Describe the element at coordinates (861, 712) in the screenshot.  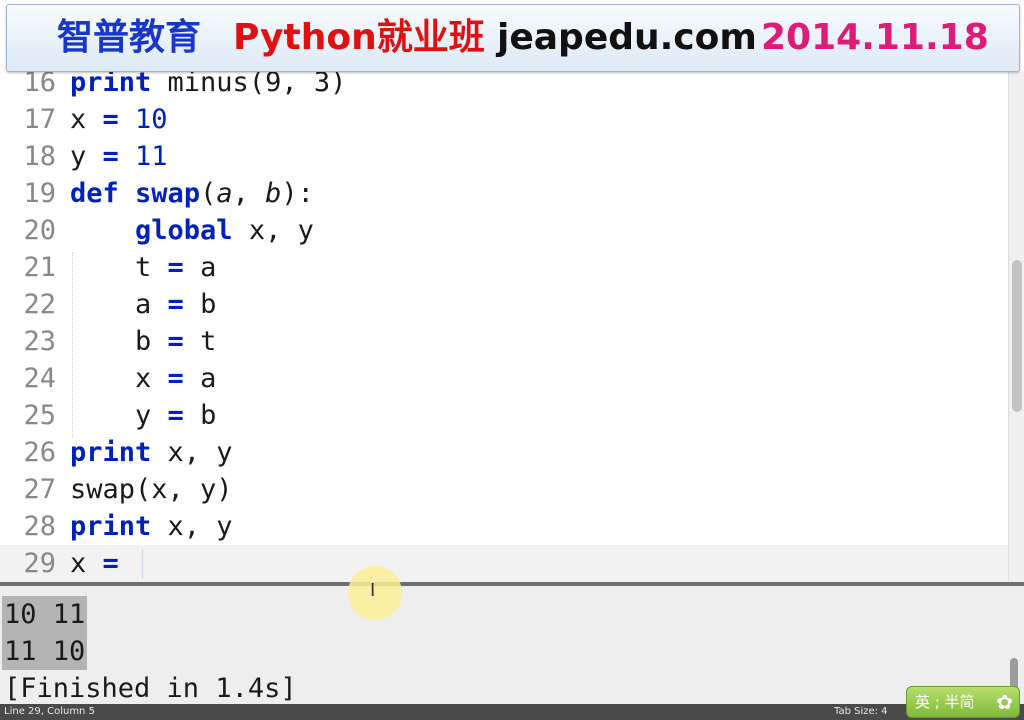
I see `tab-size-indicator: Tab Size: 4` at that location.